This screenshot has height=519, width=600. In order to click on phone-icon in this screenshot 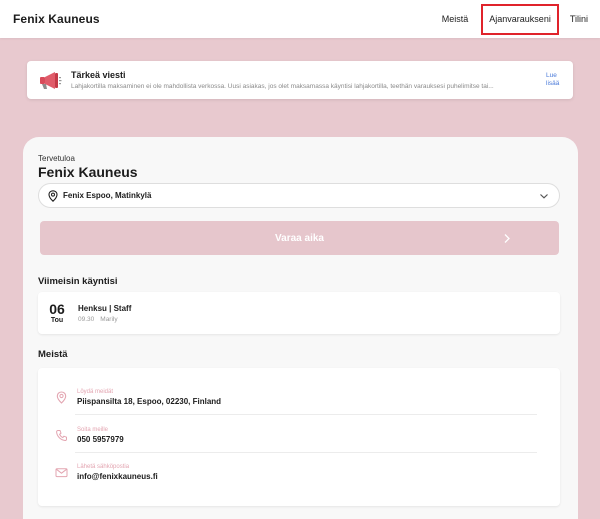, I will do `click(61, 435)`.